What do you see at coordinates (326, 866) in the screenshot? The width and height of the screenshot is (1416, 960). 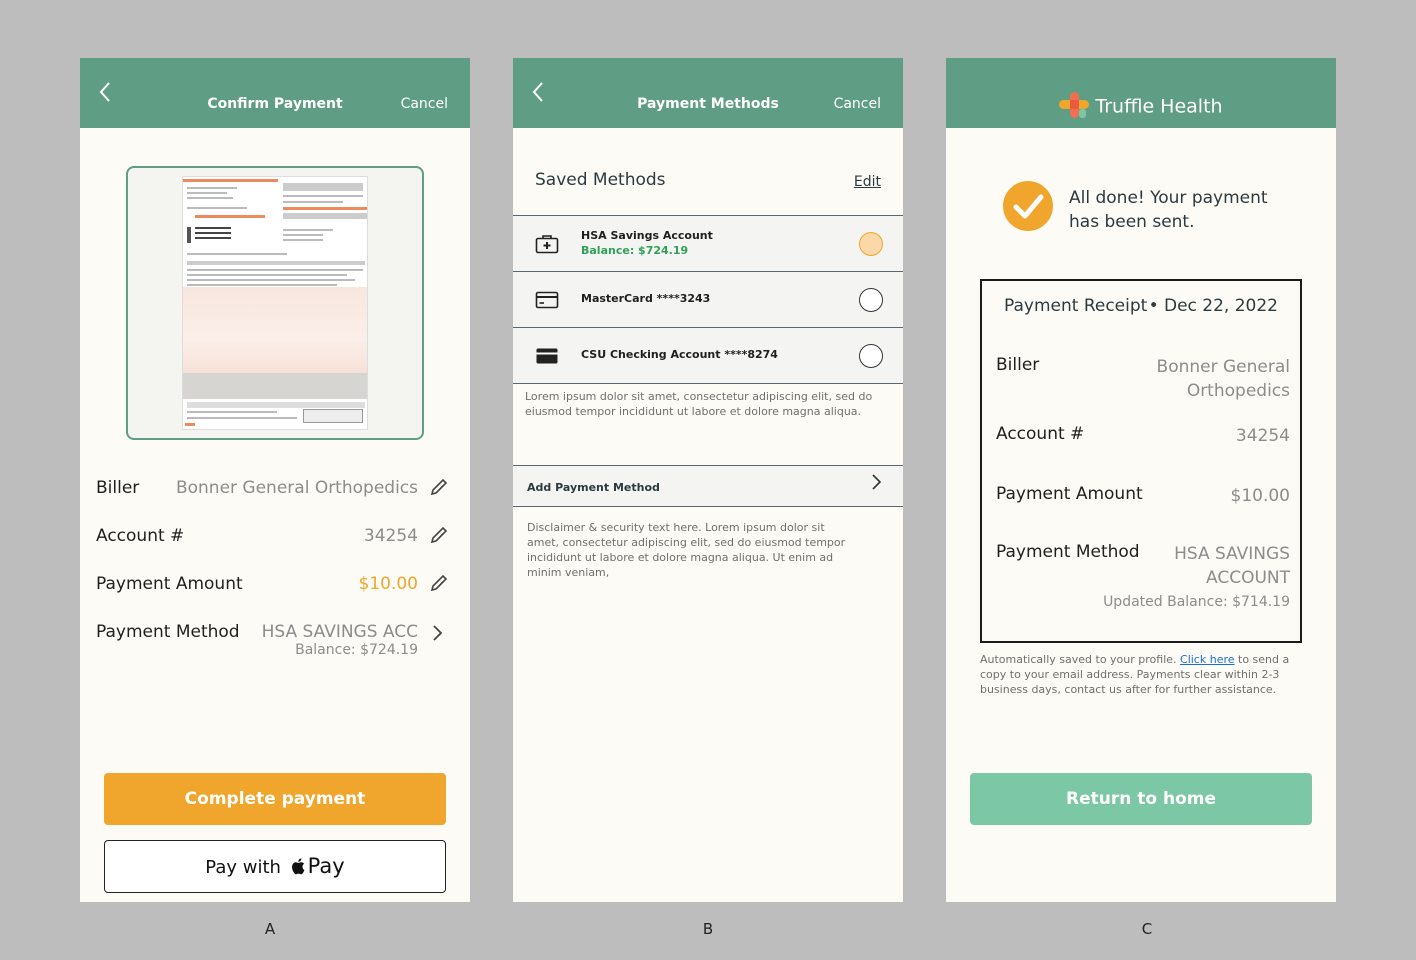 I see `apple-pay-word: Pay` at bounding box center [326, 866].